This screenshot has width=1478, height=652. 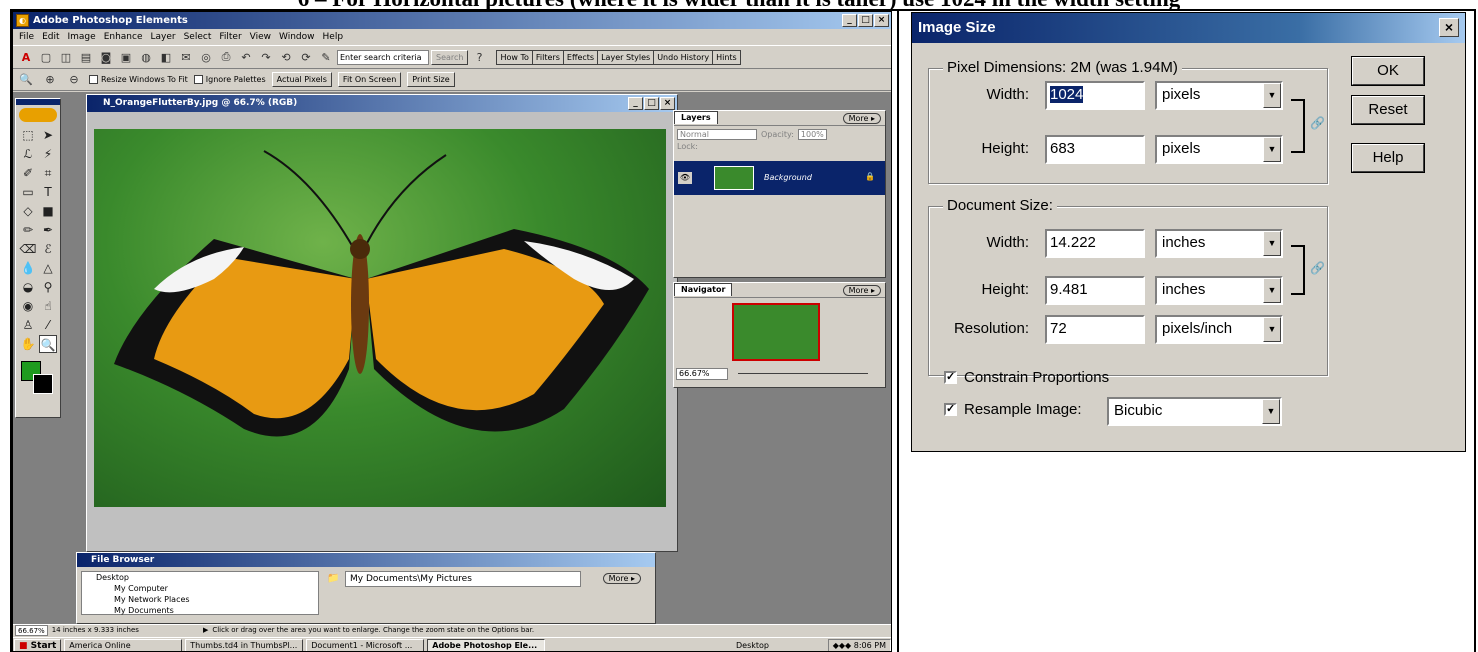 I want to click on resize-windows-checkbox: Resize Windows To Fit, so click(x=138, y=79).